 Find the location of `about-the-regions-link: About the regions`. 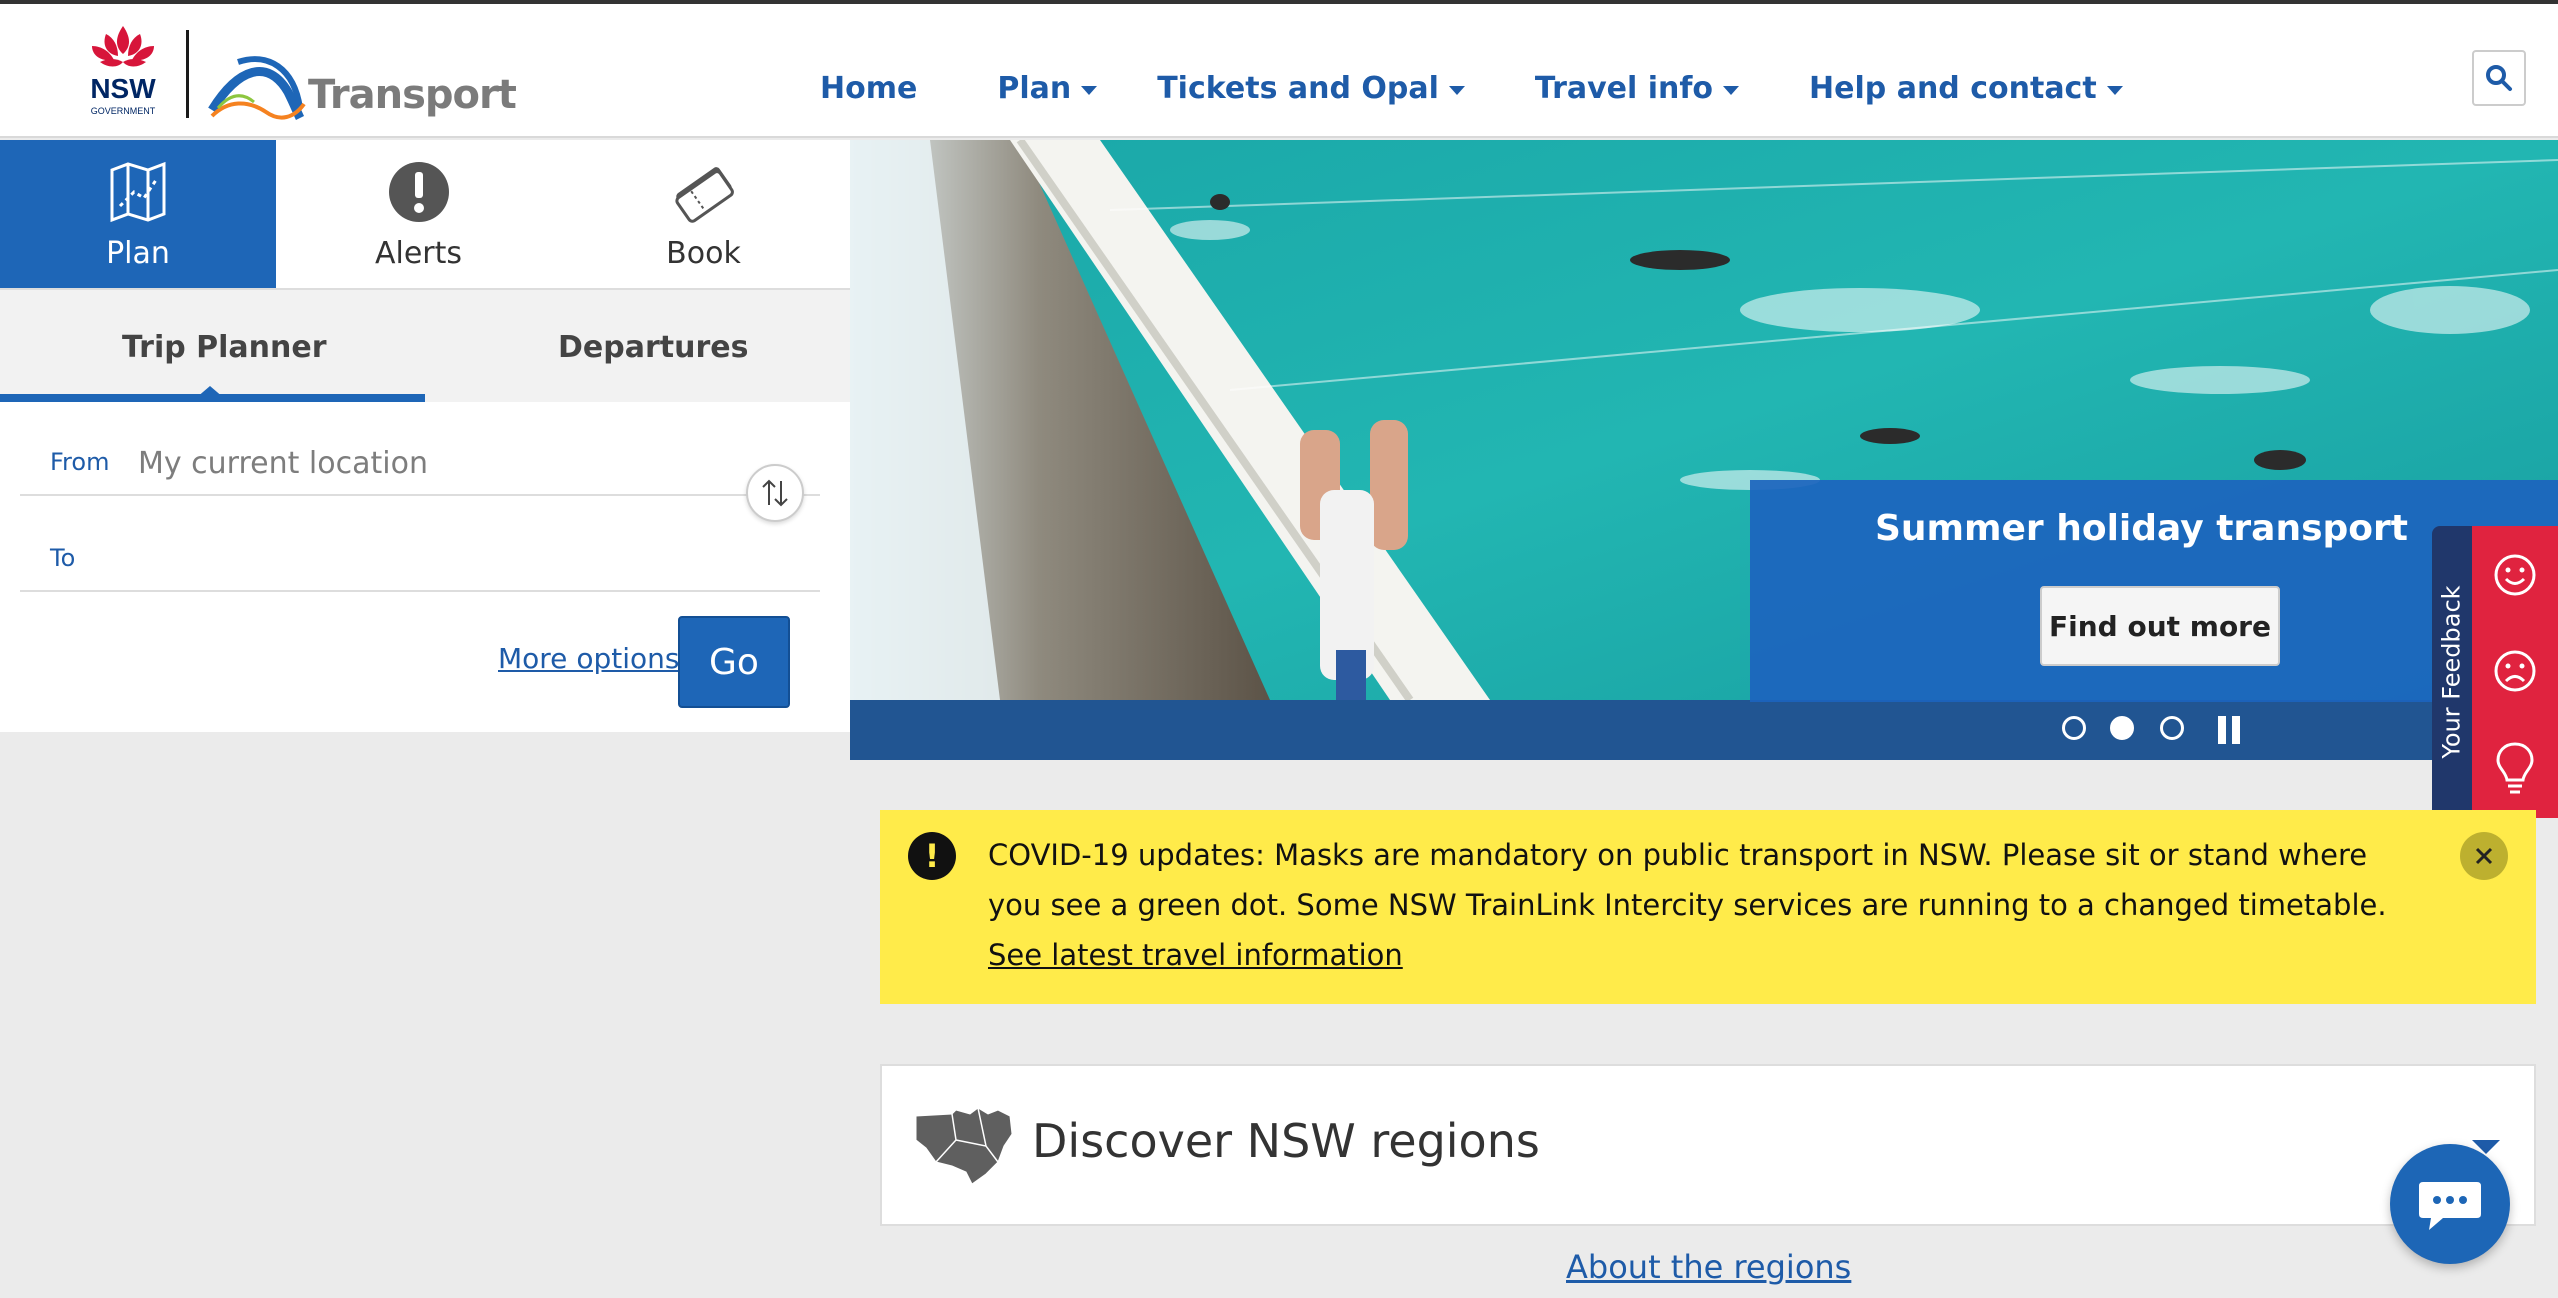

about-the-regions-link: About the regions is located at coordinates (1708, 1267).